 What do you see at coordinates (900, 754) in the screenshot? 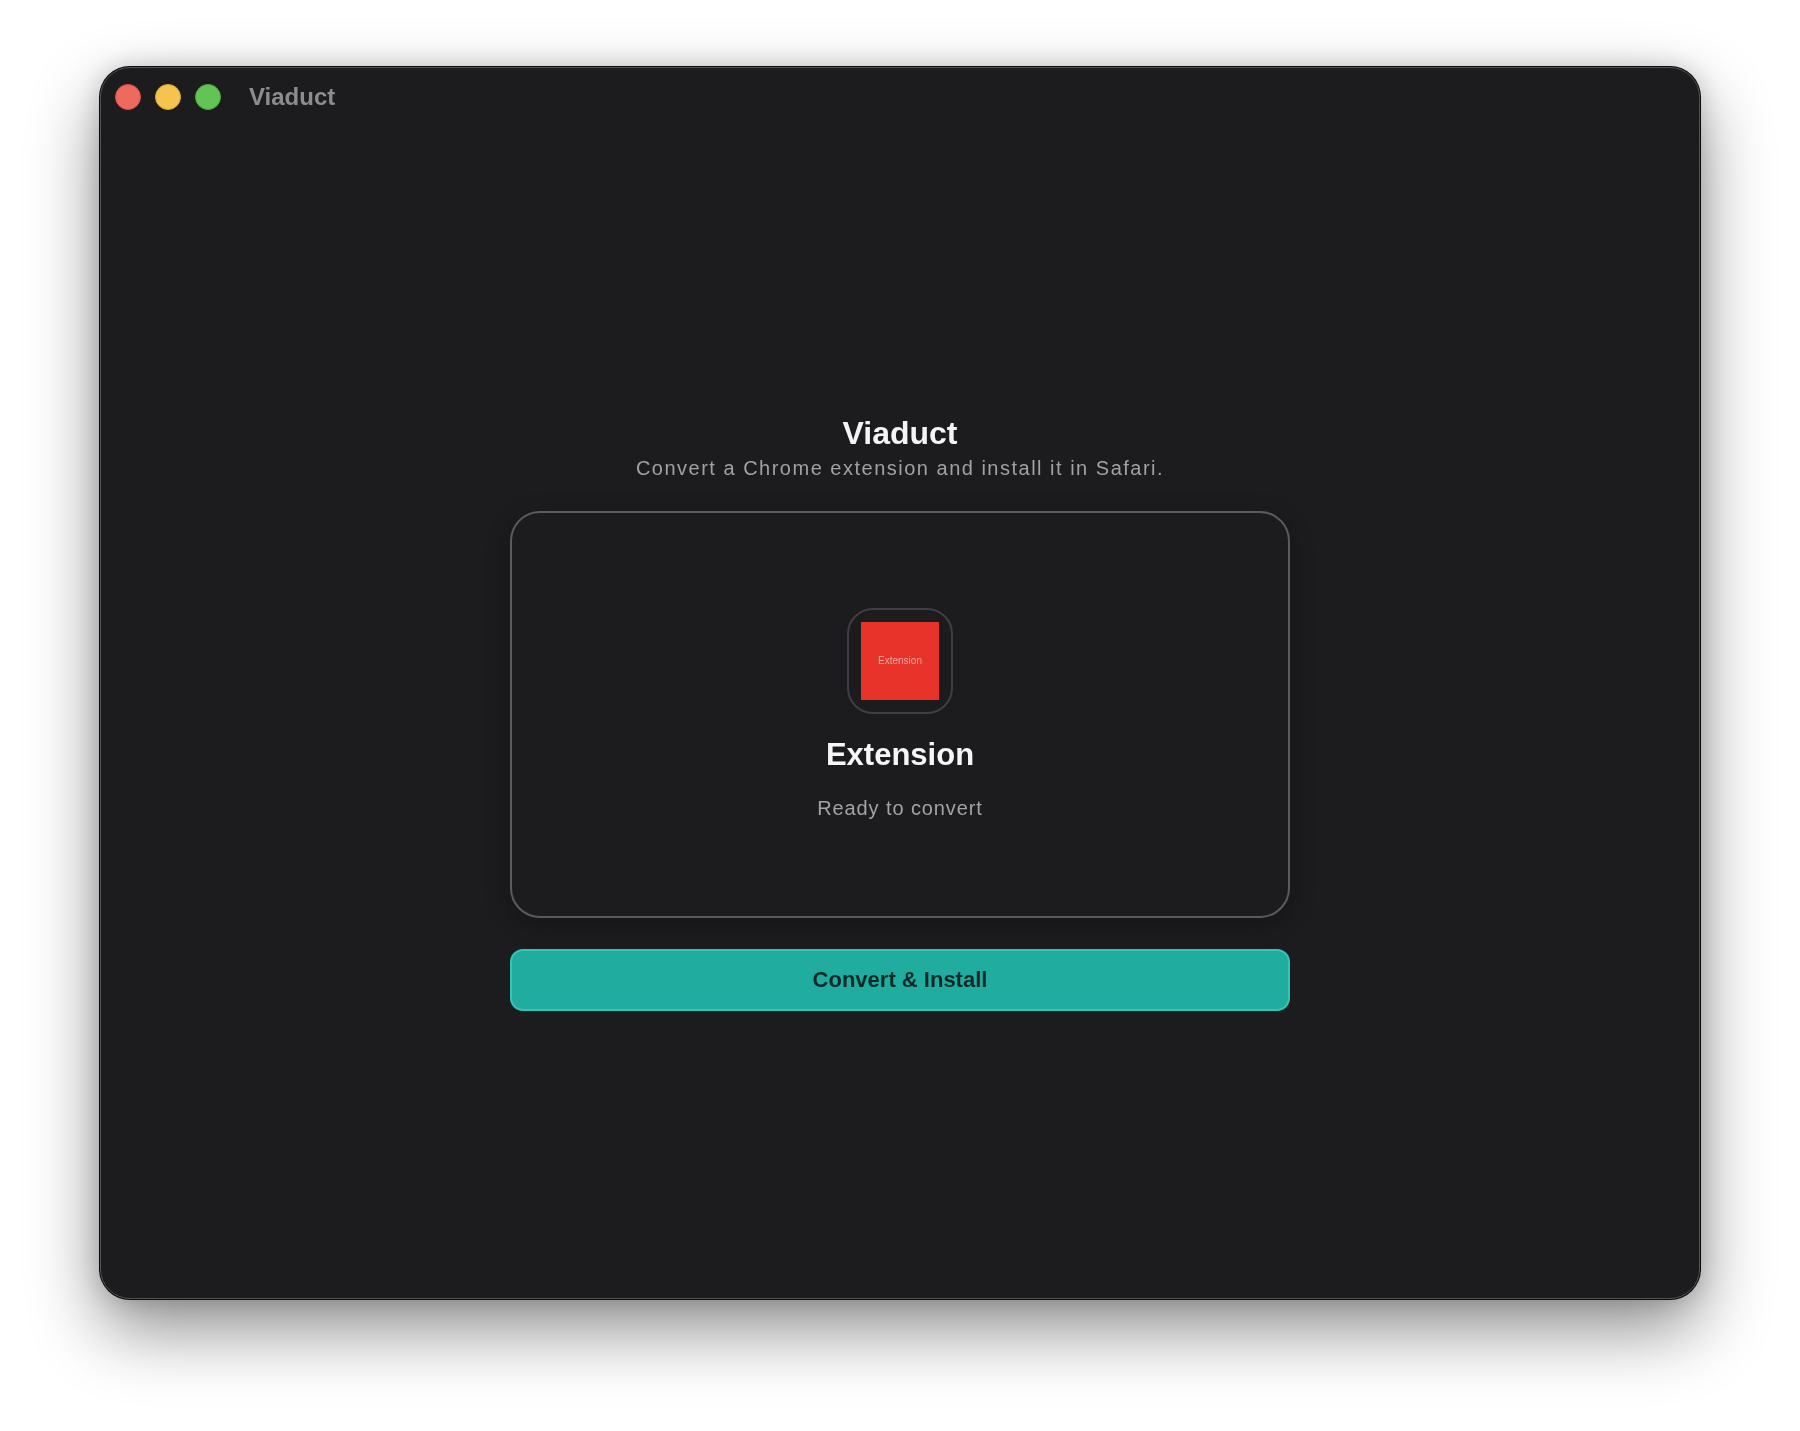
I see `extension-name: Extension` at bounding box center [900, 754].